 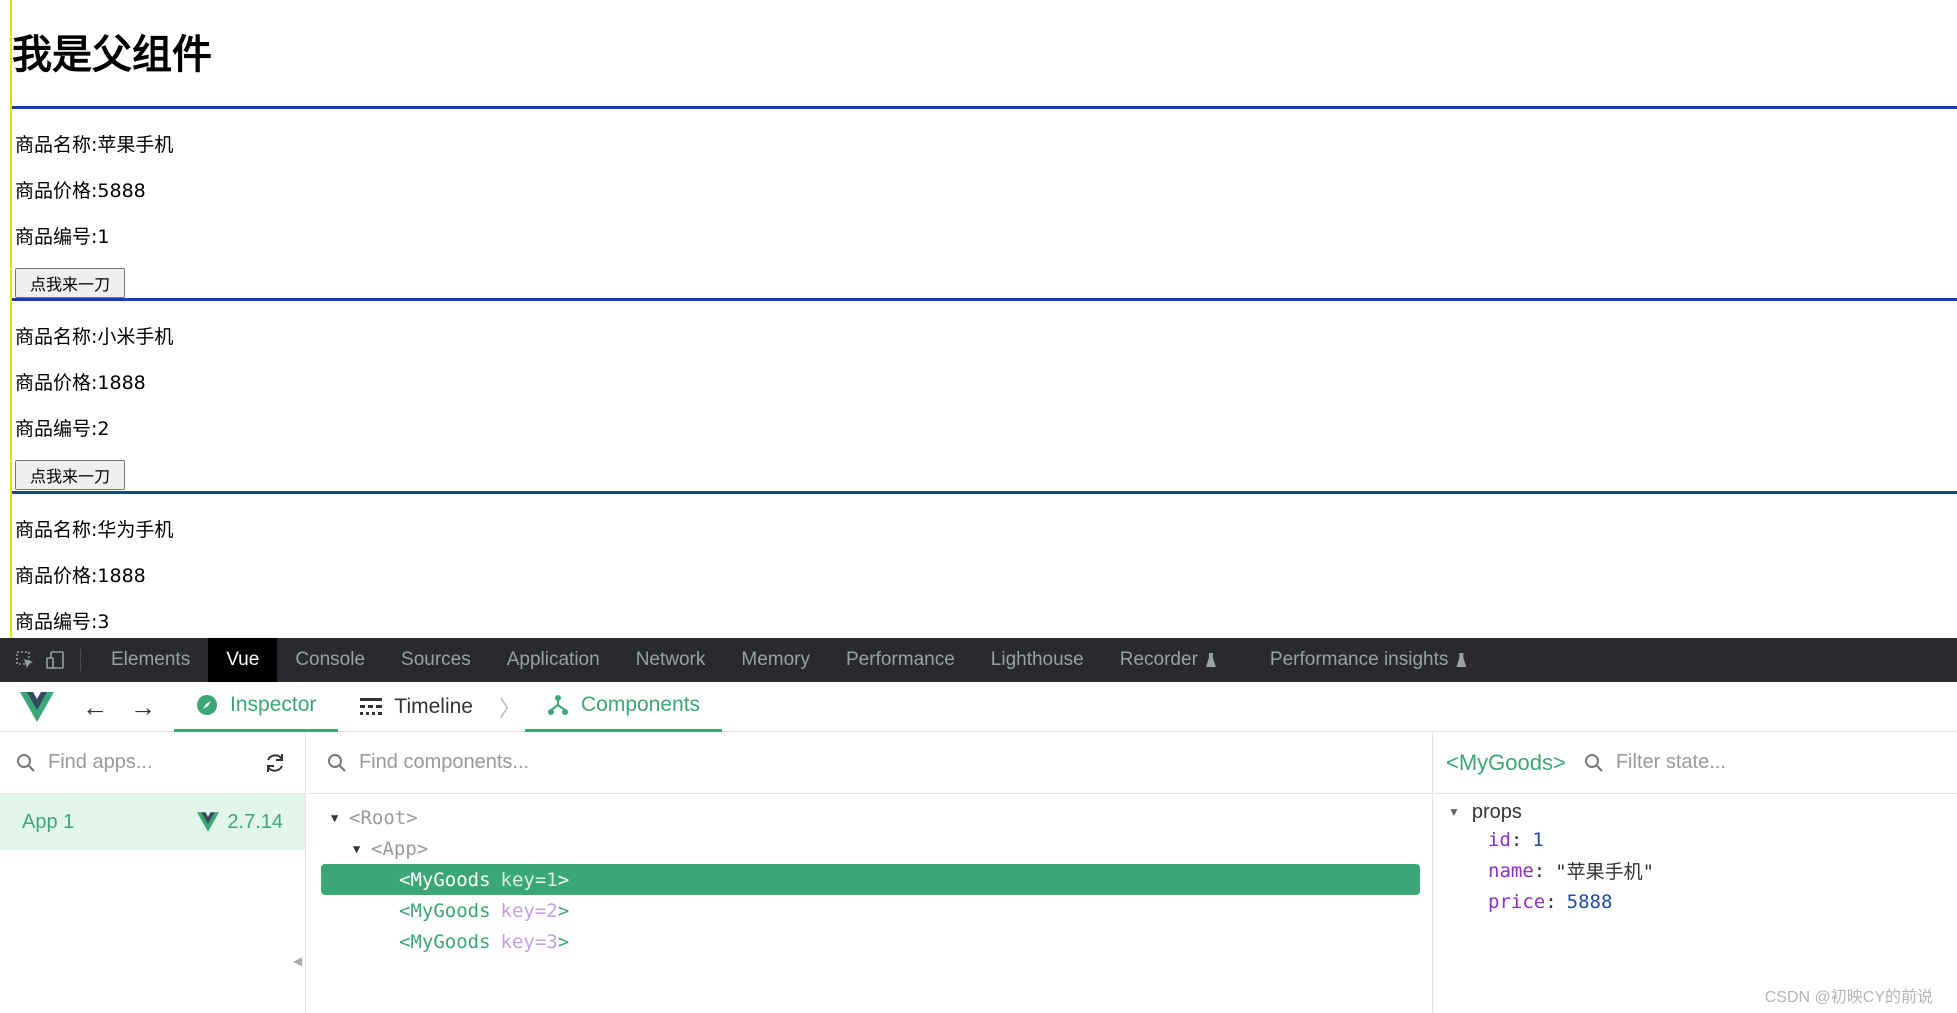 I want to click on prop-value: "苹果手机", so click(x=1605, y=872).